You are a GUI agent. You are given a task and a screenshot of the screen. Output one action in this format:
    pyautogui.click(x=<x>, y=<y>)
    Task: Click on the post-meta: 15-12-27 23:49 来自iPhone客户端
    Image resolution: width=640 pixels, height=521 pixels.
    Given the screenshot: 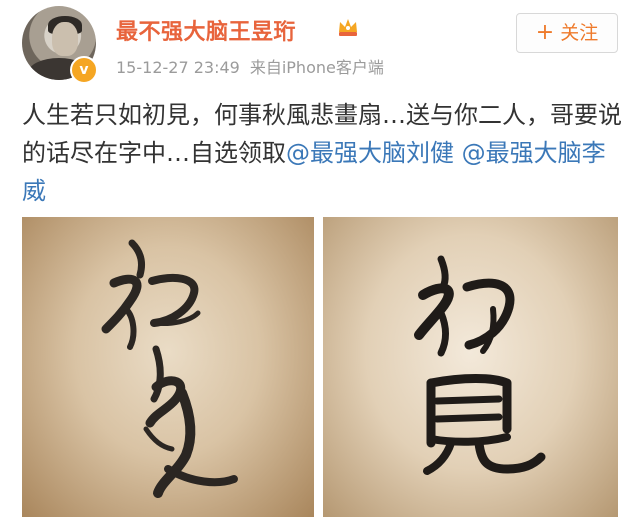 What is the action you would take?
    pyautogui.click(x=250, y=66)
    